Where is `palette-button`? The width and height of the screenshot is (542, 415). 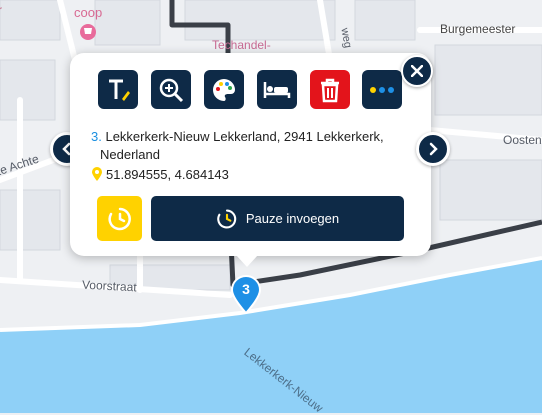
palette-button is located at coordinates (224, 89).